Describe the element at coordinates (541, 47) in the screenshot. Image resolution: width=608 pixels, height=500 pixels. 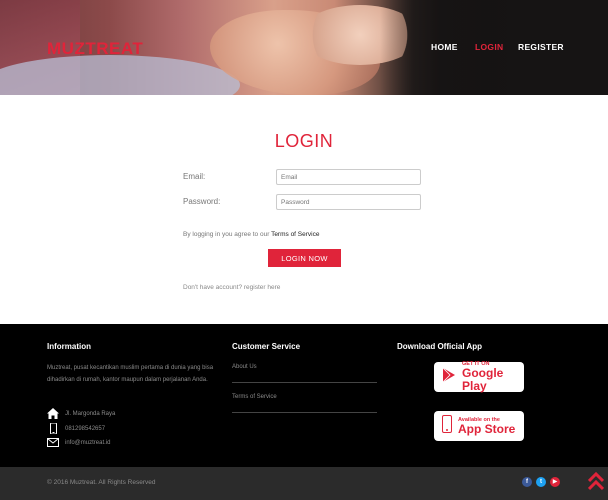
I see `nav-register: REGISTER` at that location.